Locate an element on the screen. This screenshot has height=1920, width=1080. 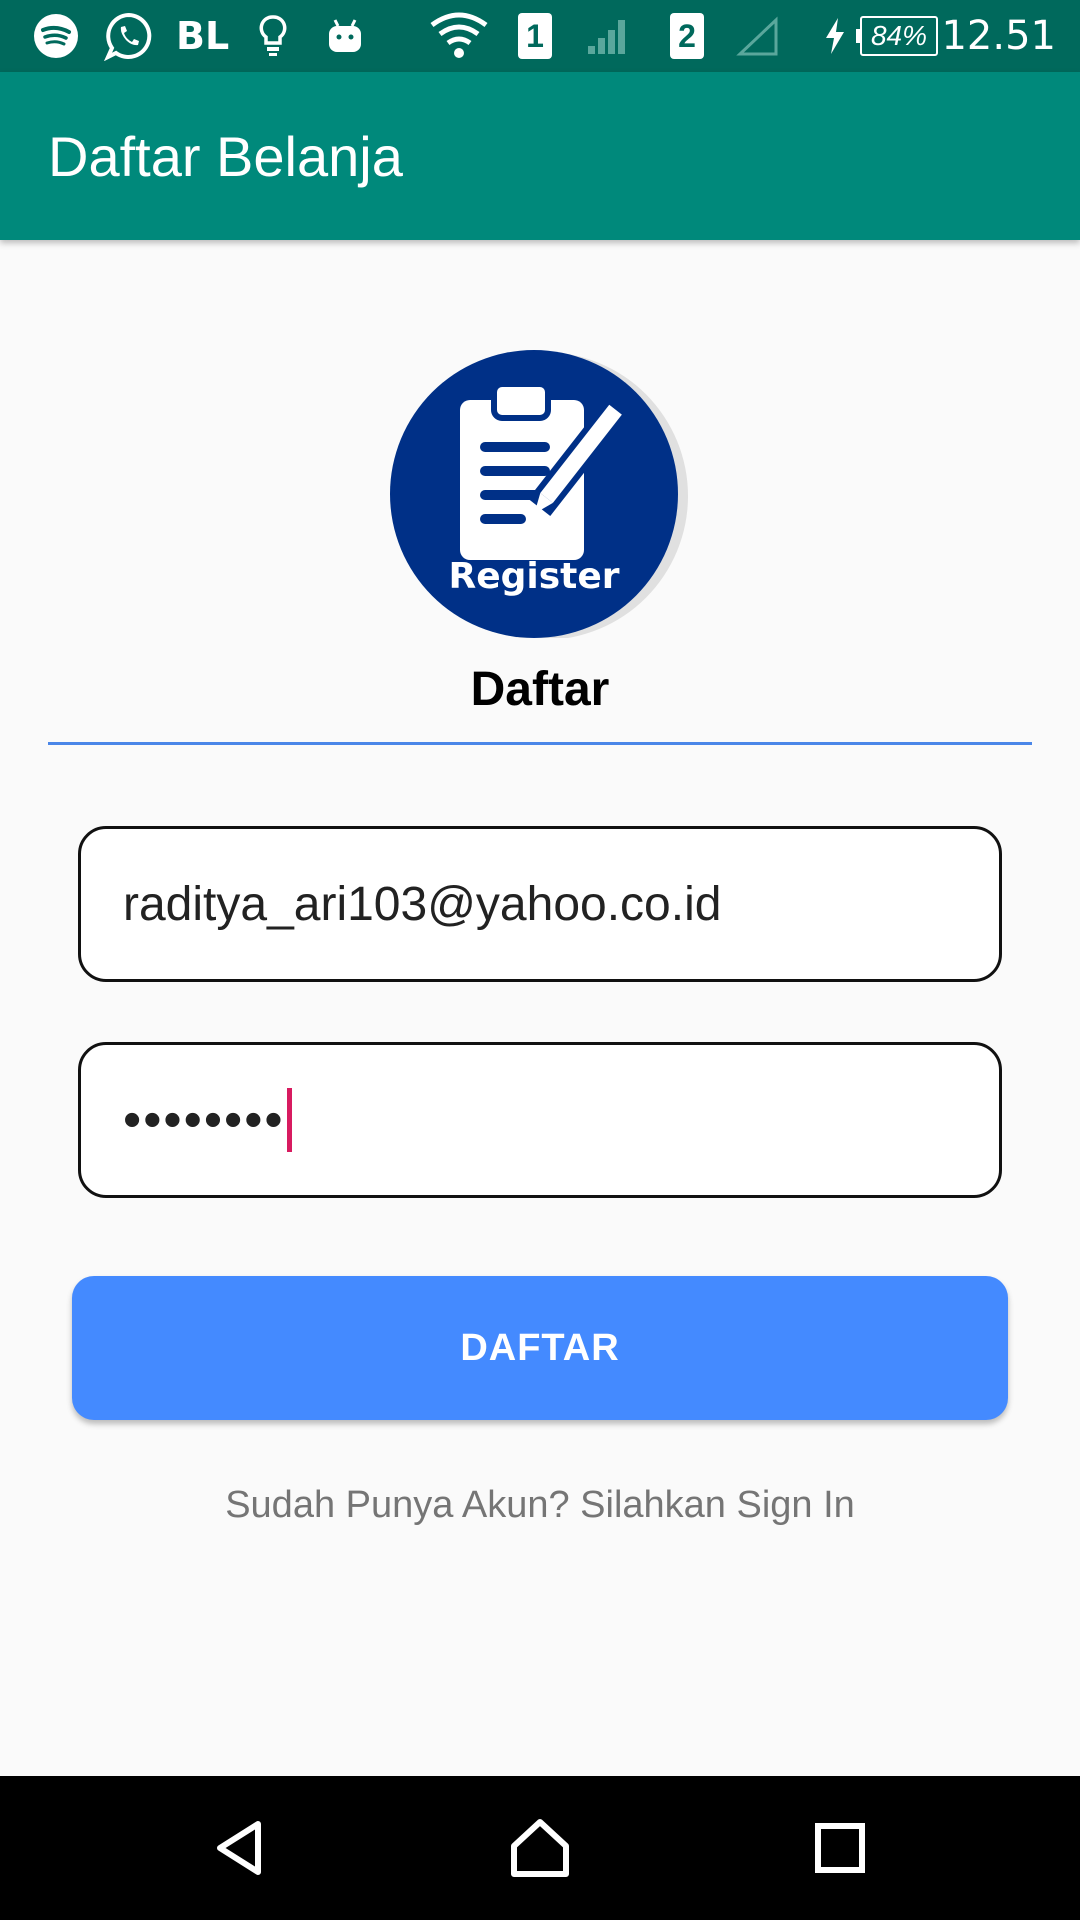
android-icon is located at coordinates (345, 36).